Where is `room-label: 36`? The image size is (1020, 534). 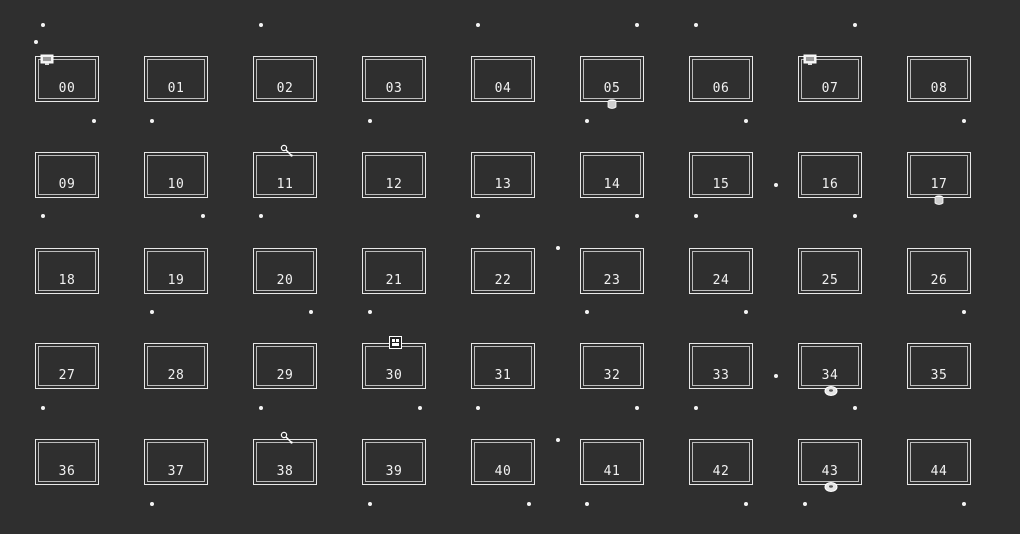
room-label: 36 is located at coordinates (67, 471).